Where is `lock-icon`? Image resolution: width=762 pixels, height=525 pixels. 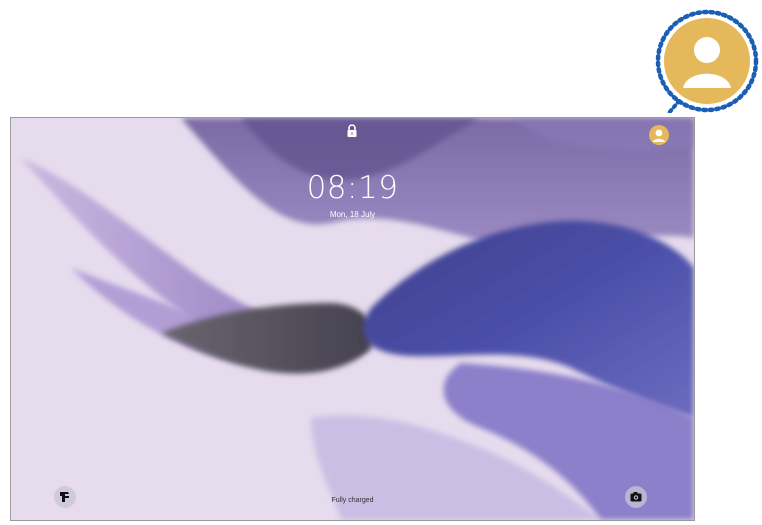 lock-icon is located at coordinates (352, 130).